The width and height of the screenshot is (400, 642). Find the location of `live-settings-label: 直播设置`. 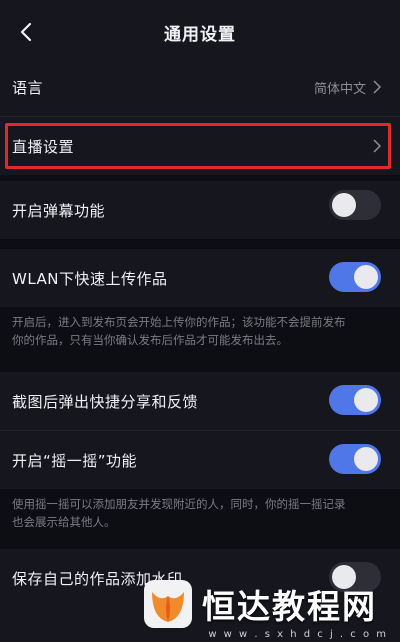

live-settings-label: 直播设置 is located at coordinates (43, 146).